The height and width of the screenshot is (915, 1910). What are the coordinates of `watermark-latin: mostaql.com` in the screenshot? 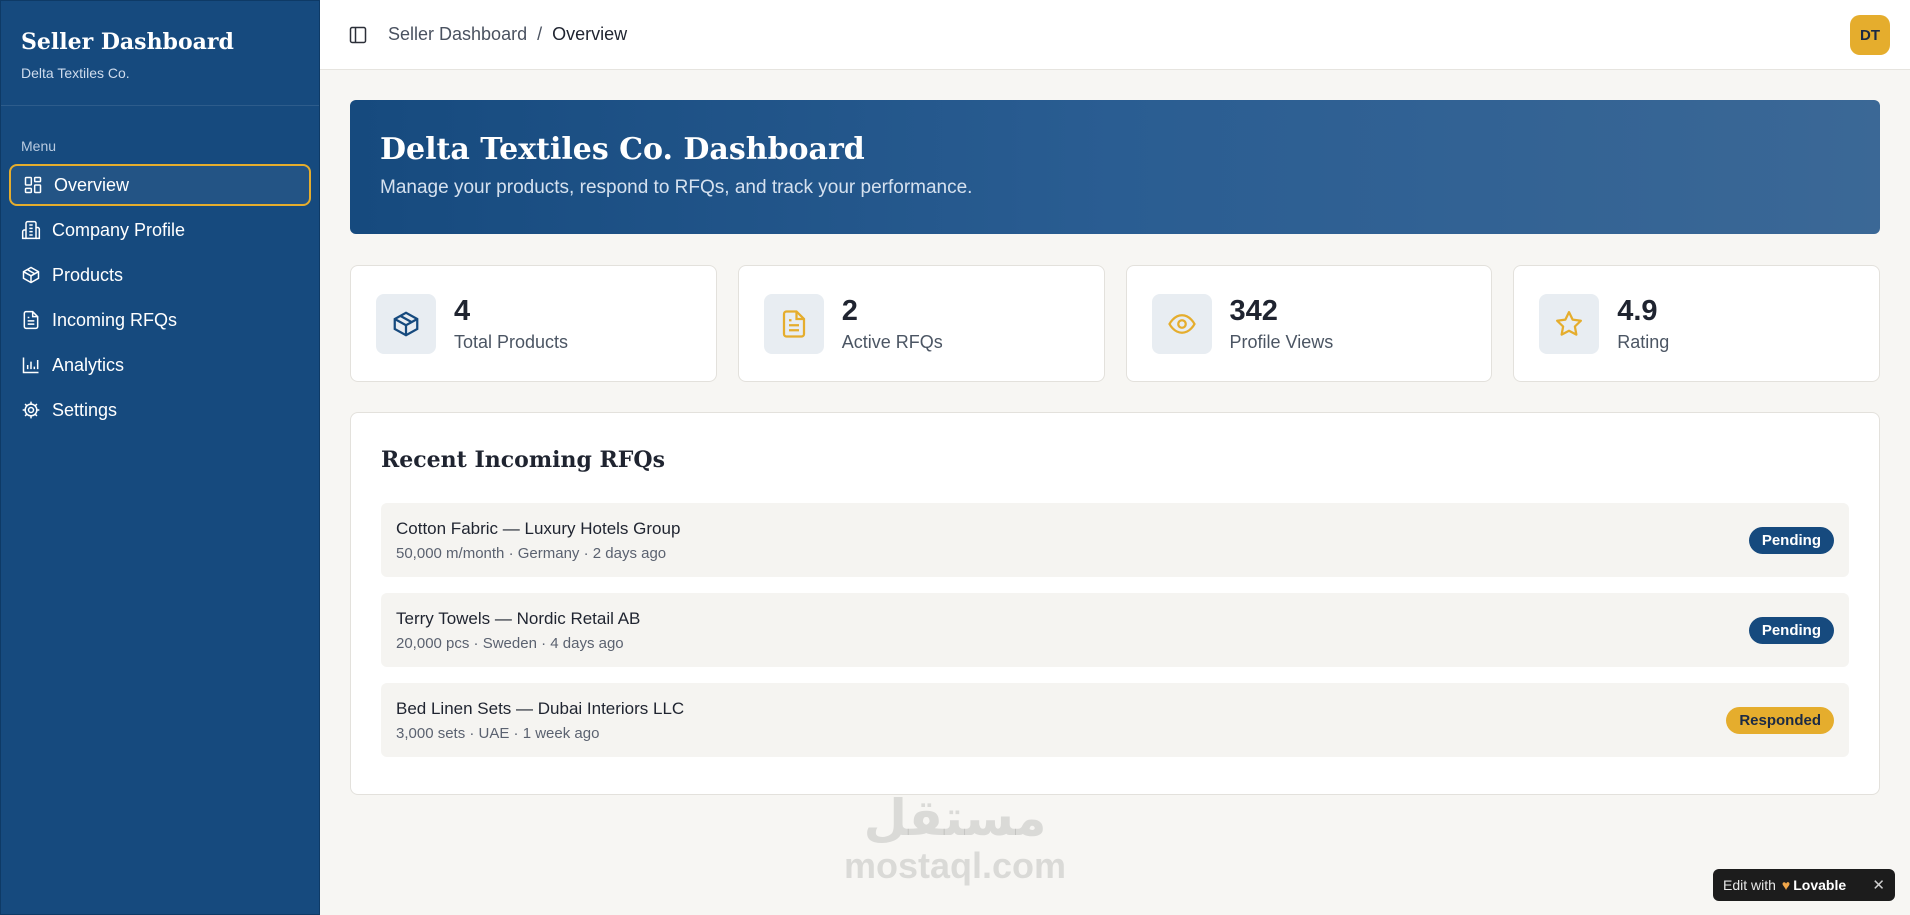 It's located at (955, 865).